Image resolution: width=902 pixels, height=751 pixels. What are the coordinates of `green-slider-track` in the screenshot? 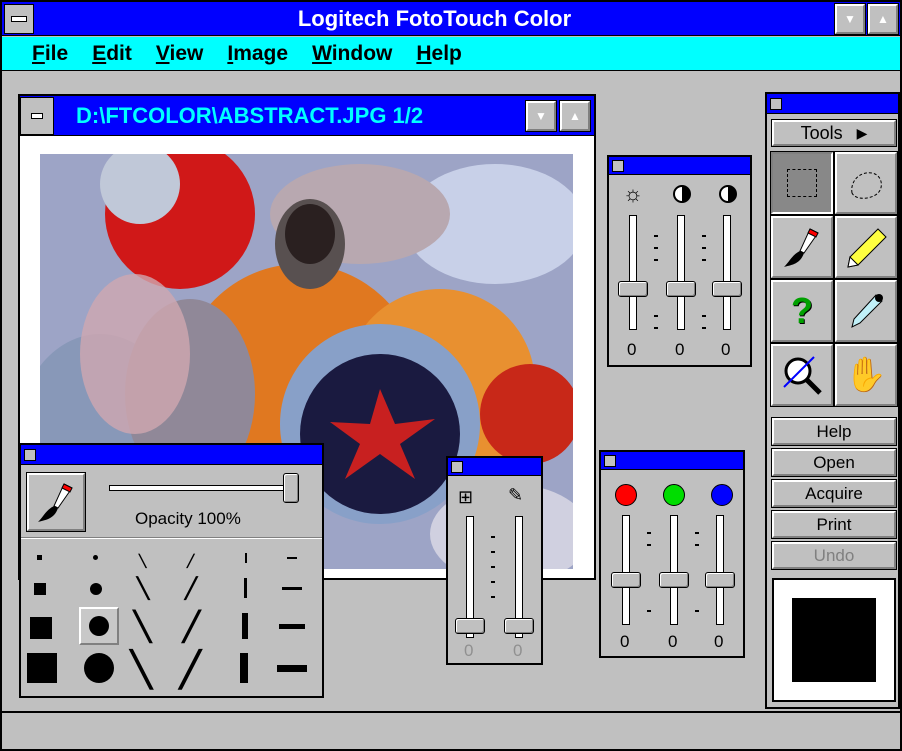 It's located at (674, 570).